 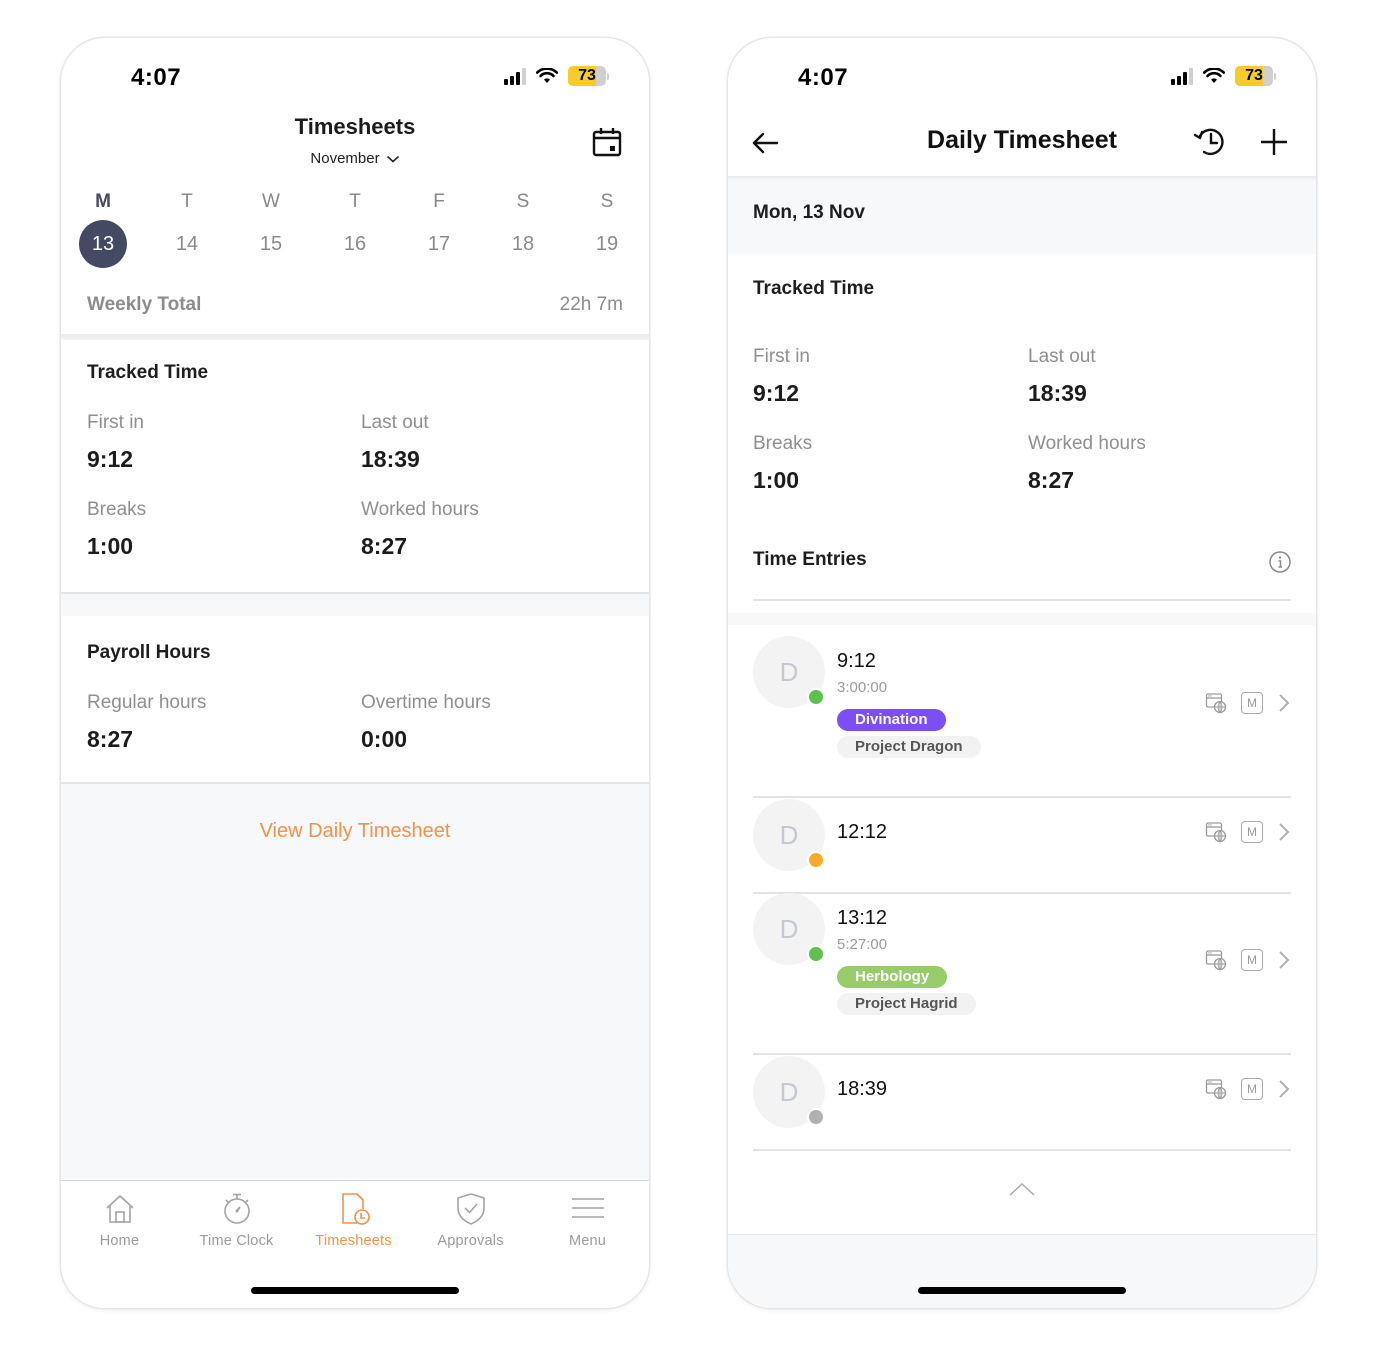 I want to click on tab-label: Timesheets, so click(x=353, y=1241).